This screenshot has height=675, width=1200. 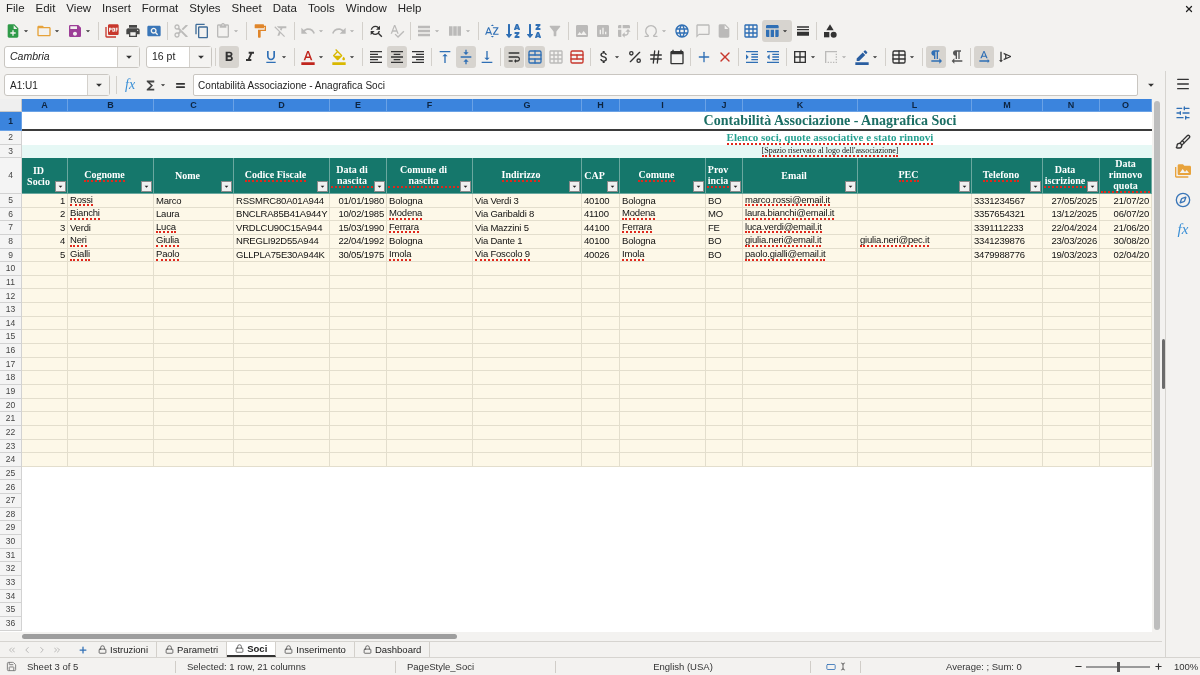 I want to click on menu-item: Sheet, so click(x=246, y=9).